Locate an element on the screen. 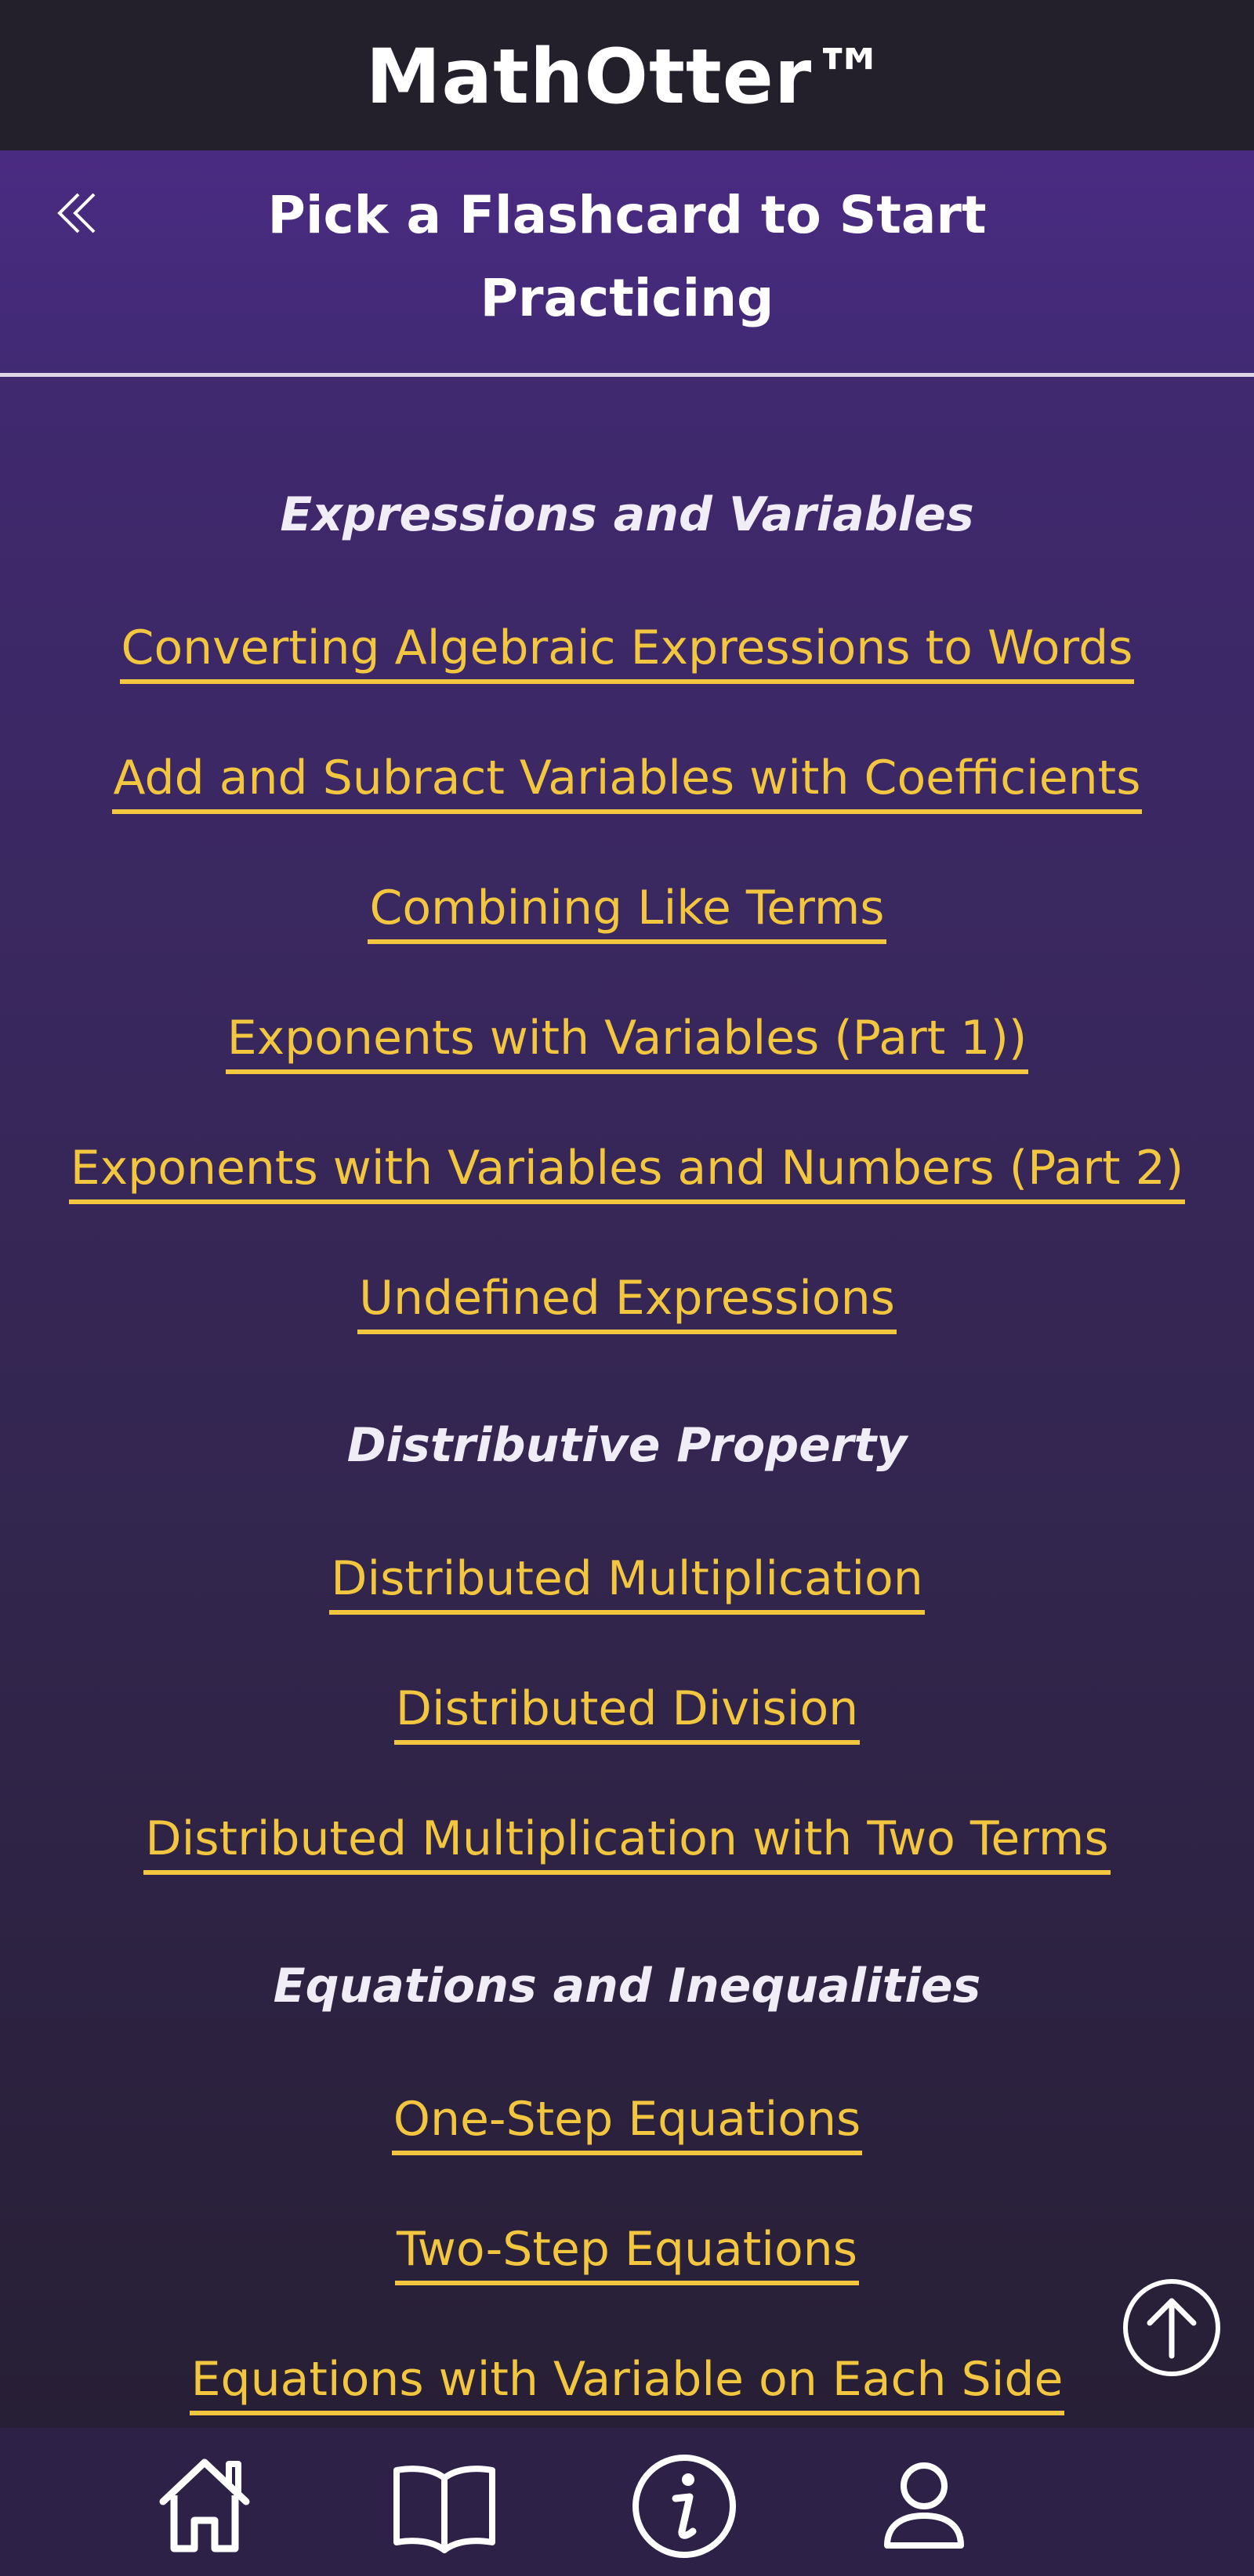 The height and width of the screenshot is (2576, 1254). flashcard-link-exponents-part-1: Exponents with Variables (Part 1)) is located at coordinates (627, 1040).